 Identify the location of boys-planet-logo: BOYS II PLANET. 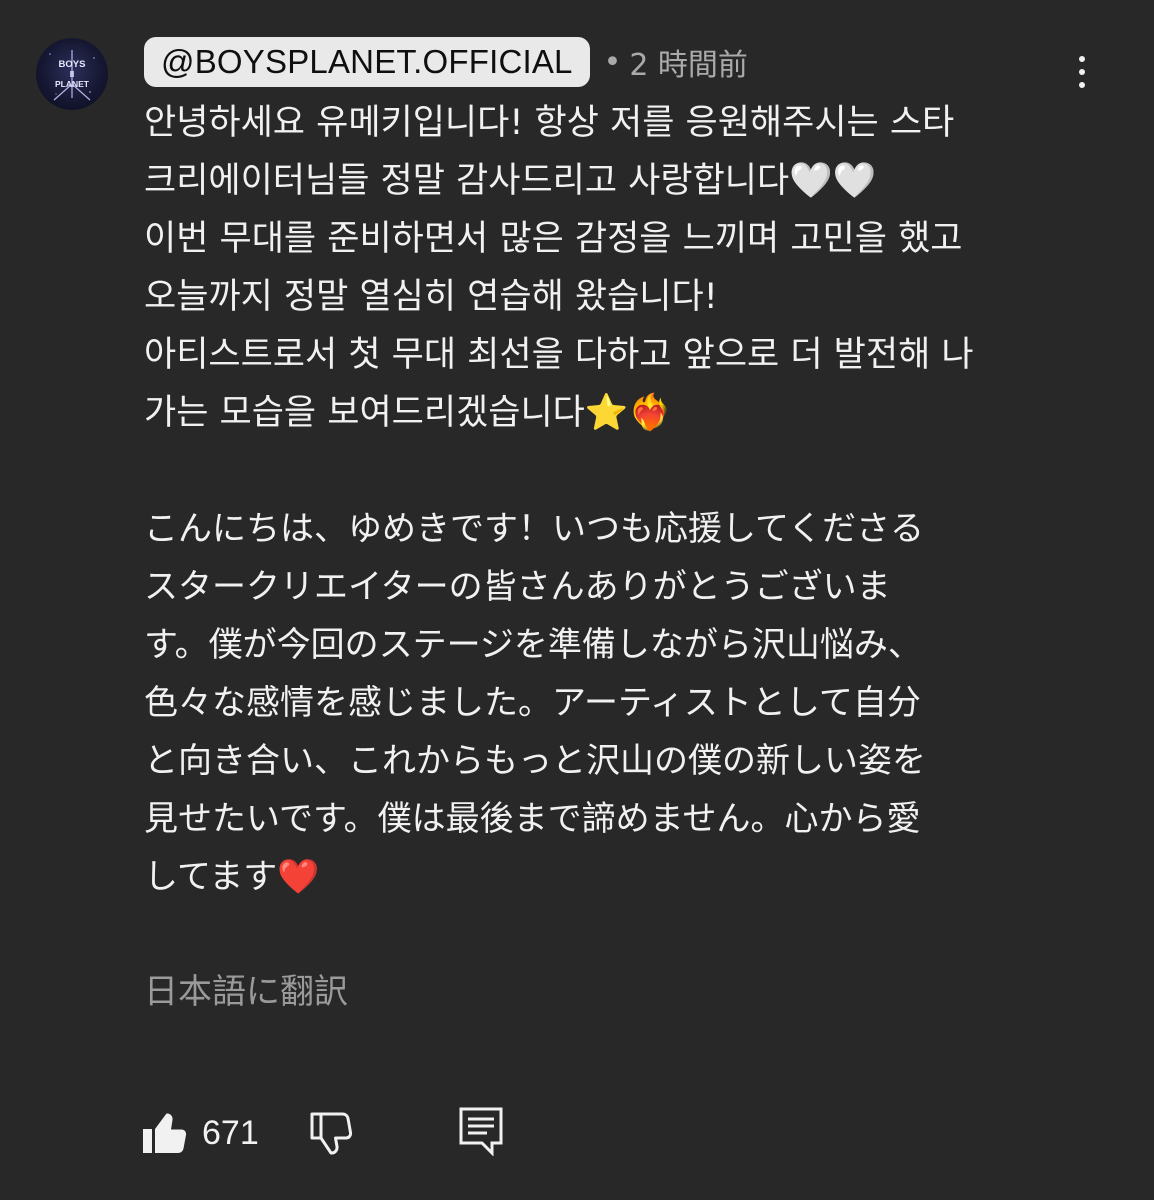
(72, 75).